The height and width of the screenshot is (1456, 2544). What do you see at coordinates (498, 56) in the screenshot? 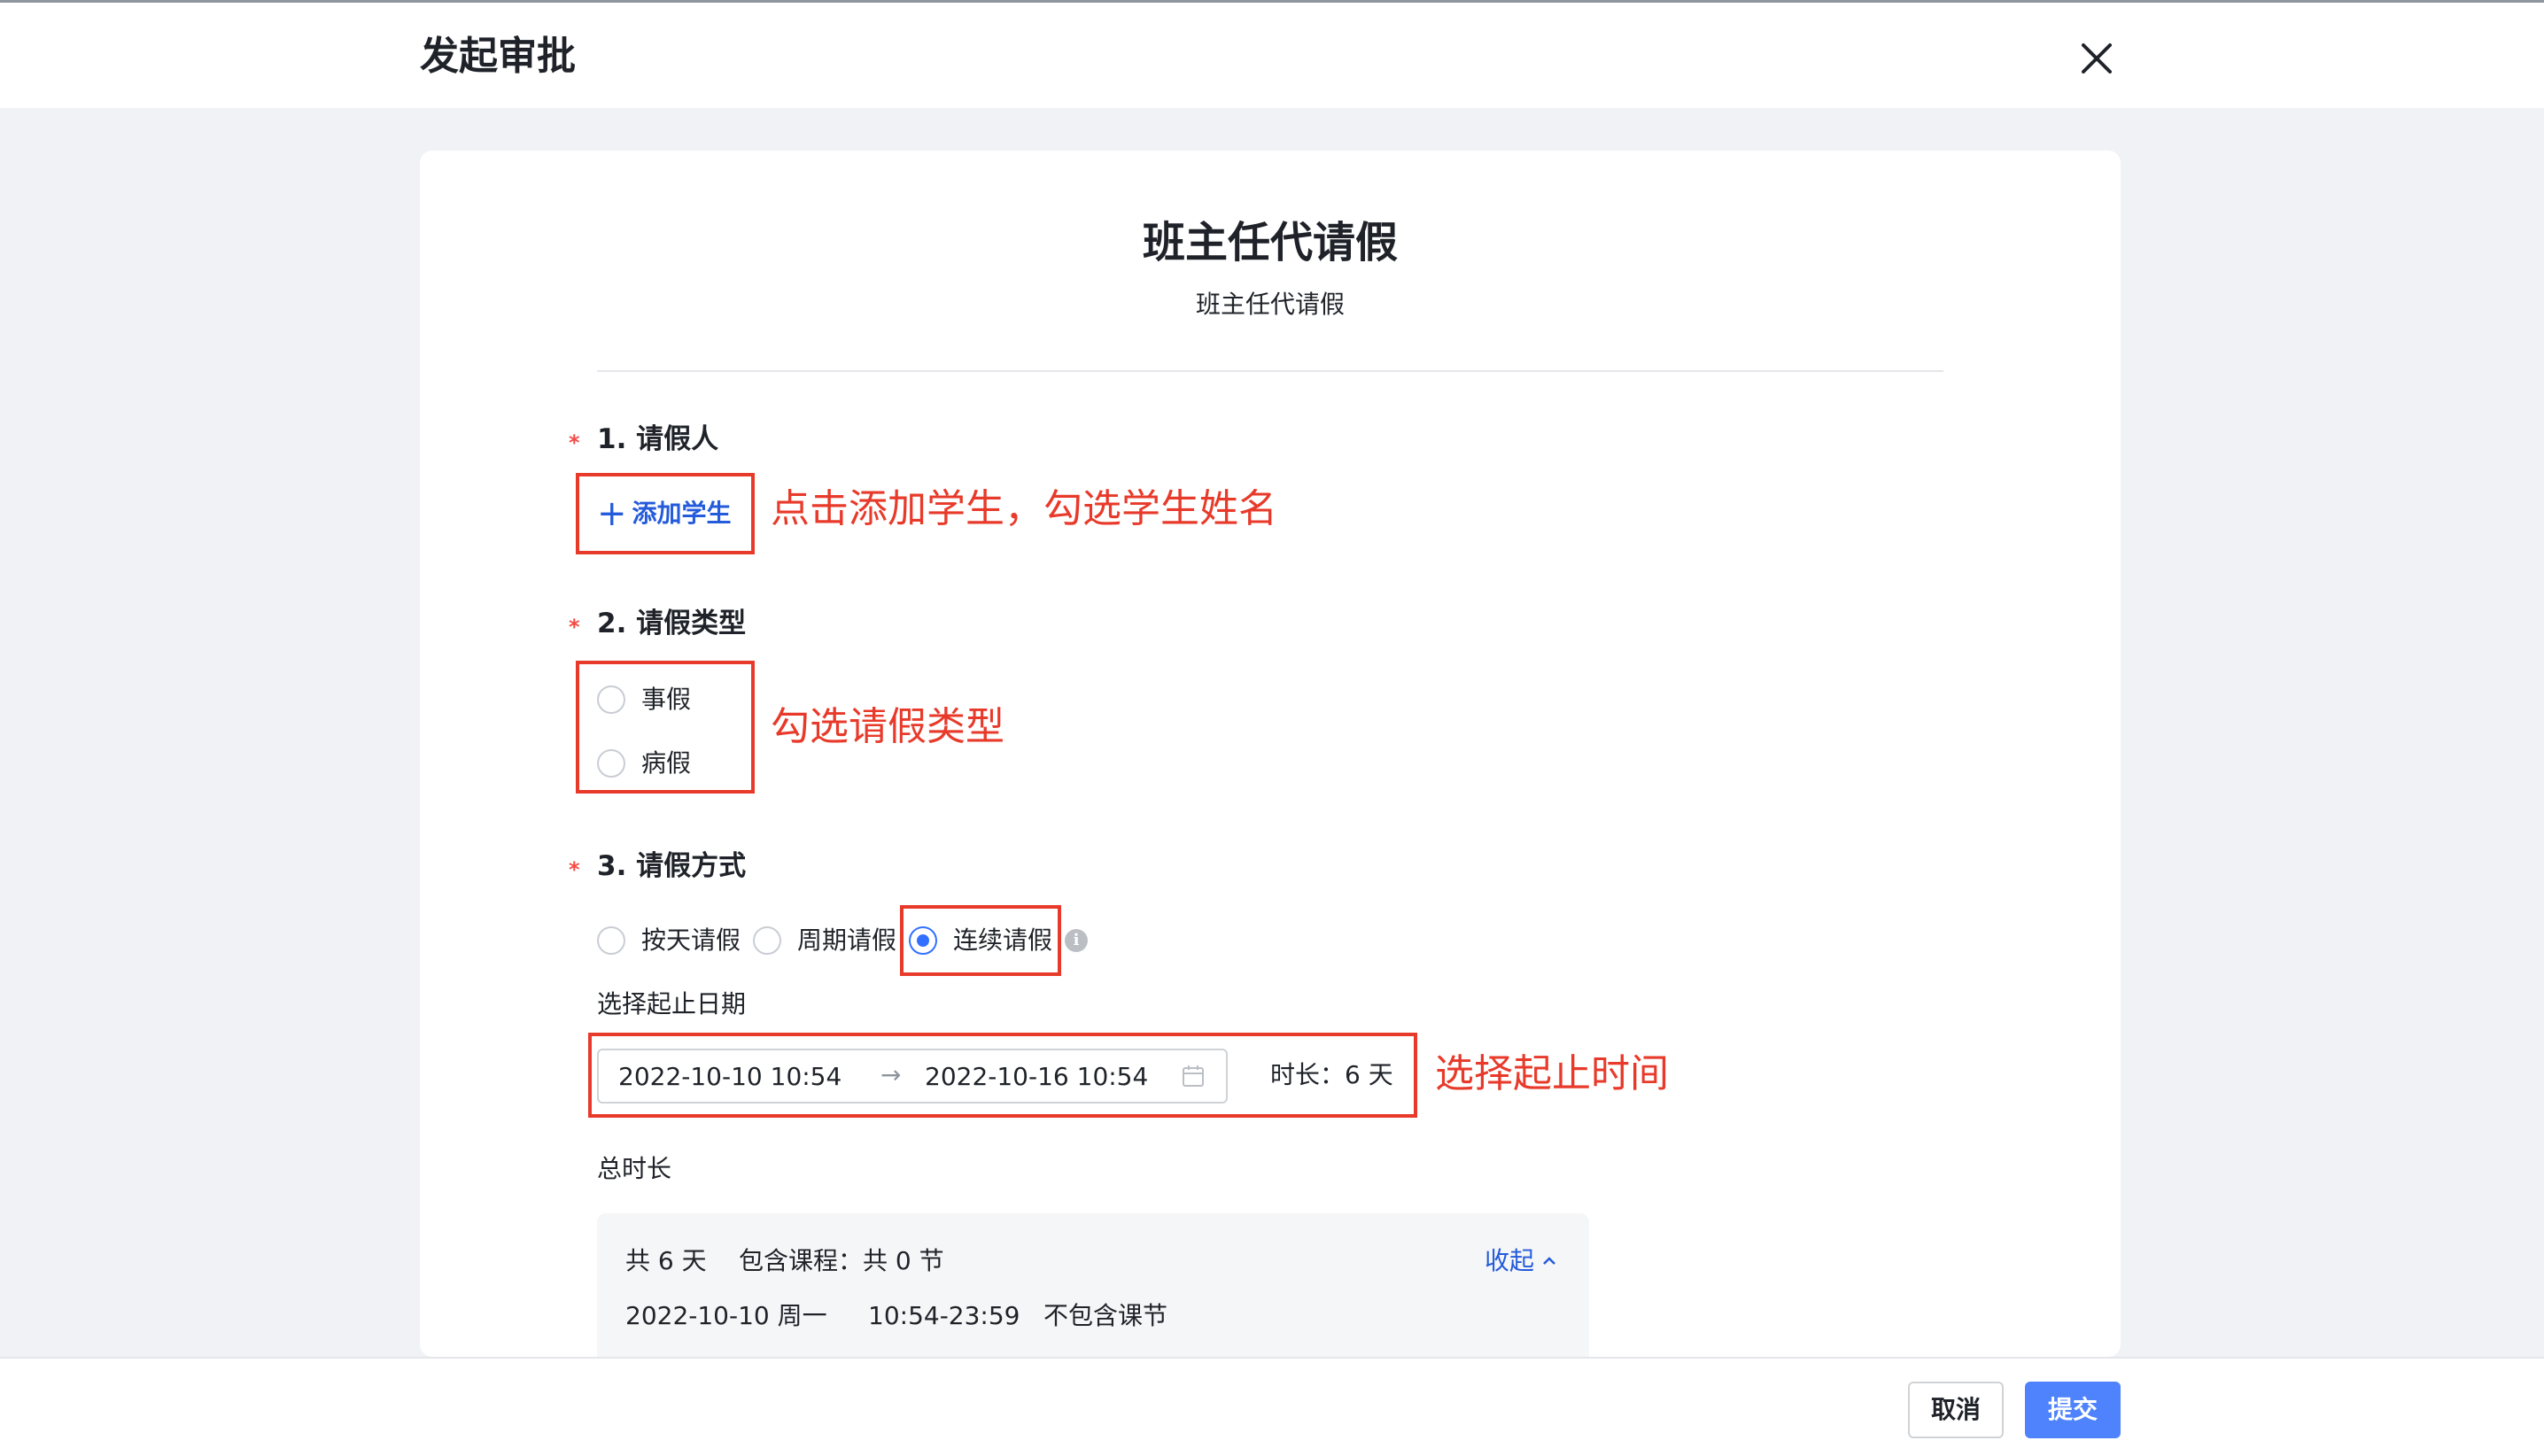
I see `page-title: 发起审批` at bounding box center [498, 56].